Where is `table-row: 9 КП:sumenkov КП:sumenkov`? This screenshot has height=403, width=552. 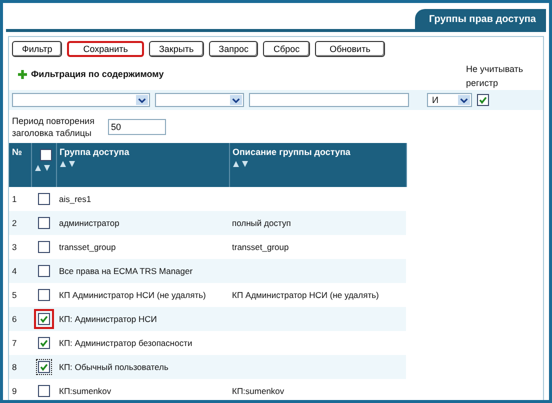
table-row: 9 КП:sumenkov КП:sumenkov is located at coordinates (207, 389).